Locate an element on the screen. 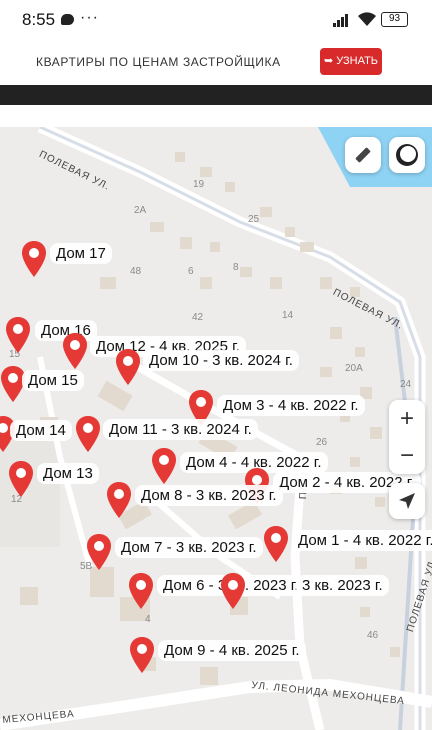 This screenshot has height=730, width=432. house-number: 19 is located at coordinates (199, 184).